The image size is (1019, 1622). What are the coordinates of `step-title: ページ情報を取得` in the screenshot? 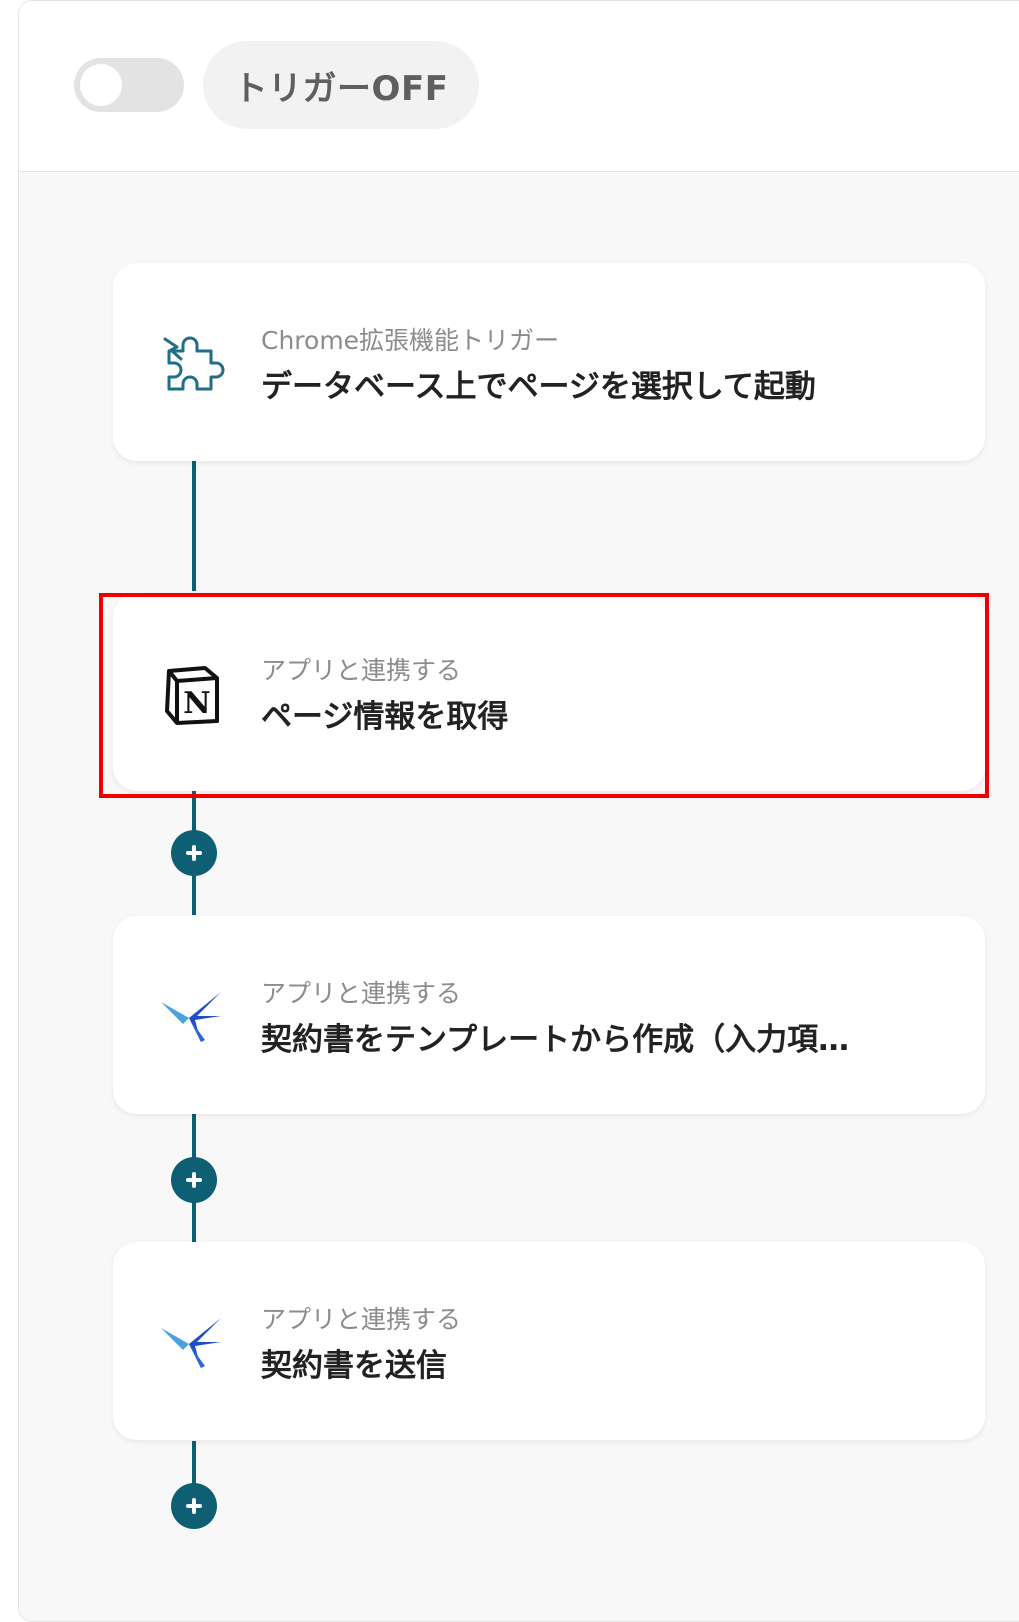 It's located at (385, 717).